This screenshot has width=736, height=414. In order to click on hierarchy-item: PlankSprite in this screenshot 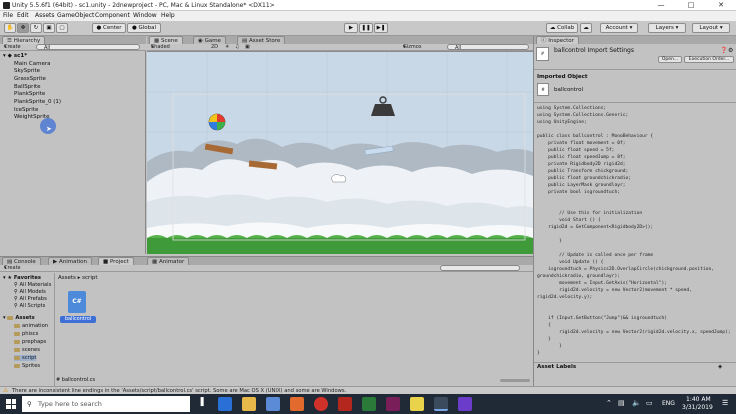, I will do `click(29, 94)`.